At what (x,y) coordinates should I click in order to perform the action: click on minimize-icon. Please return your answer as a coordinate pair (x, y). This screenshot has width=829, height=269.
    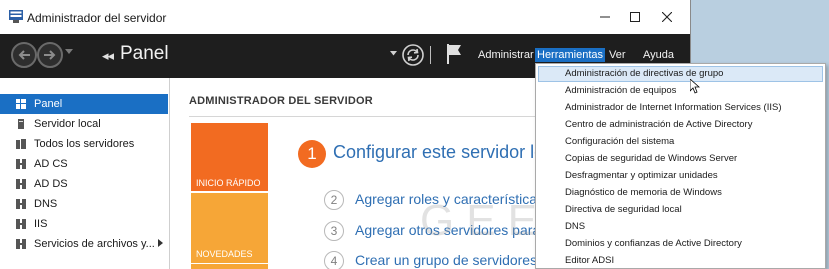
    Looking at the image, I should click on (605, 17).